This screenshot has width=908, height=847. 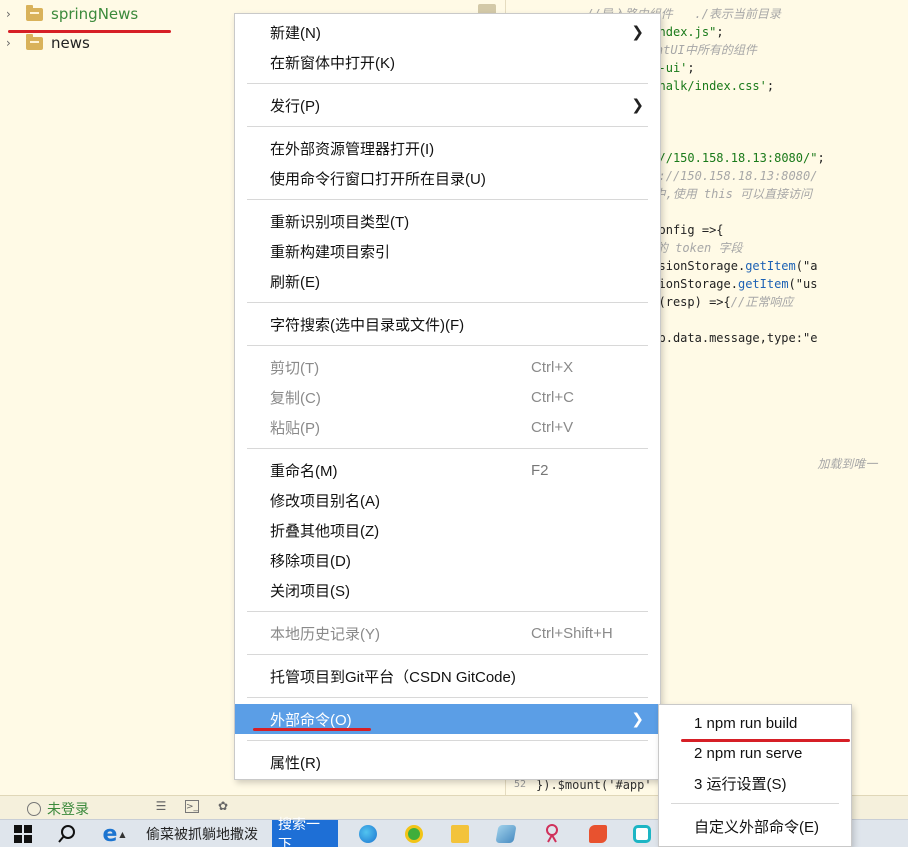 I want to click on start-button, so click(x=23, y=833).